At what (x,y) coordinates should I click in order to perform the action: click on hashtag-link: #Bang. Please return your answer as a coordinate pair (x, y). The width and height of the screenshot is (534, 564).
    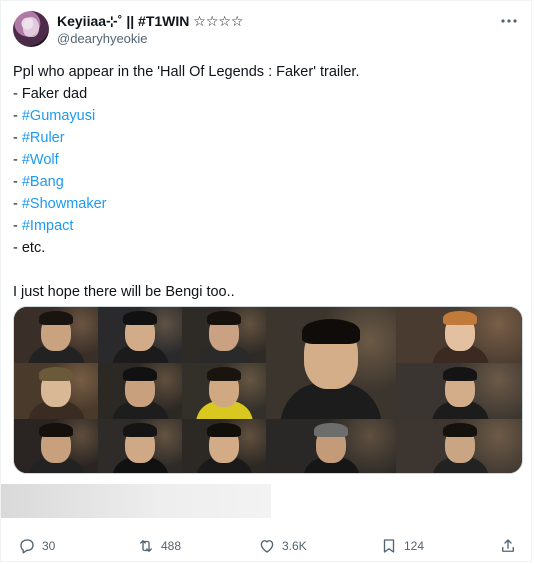
    Looking at the image, I should click on (43, 182).